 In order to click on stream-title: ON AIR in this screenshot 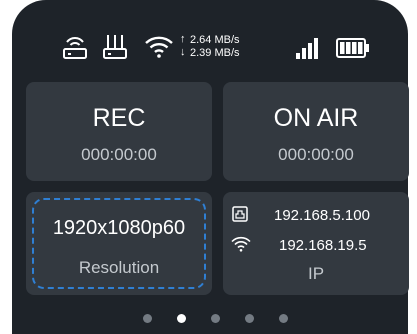, I will do `click(316, 118)`.